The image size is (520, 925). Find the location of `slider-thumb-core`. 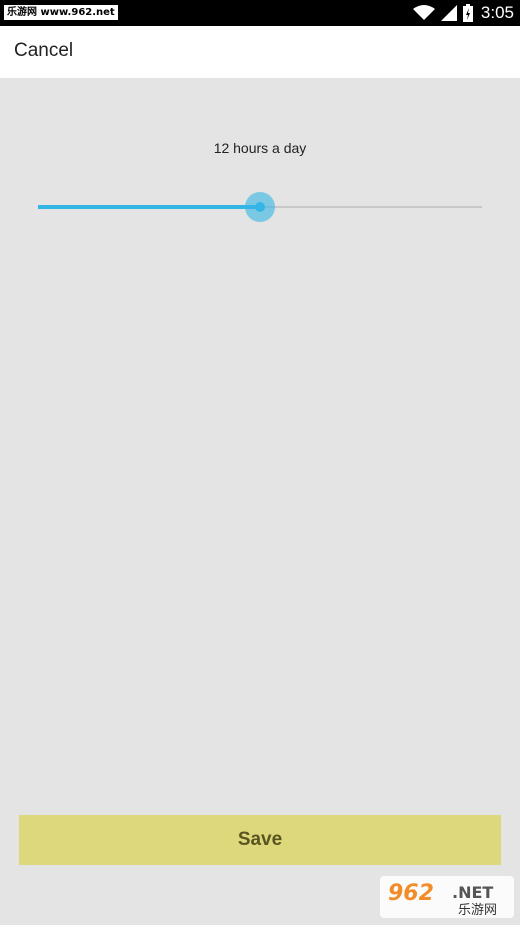

slider-thumb-core is located at coordinates (260, 207).